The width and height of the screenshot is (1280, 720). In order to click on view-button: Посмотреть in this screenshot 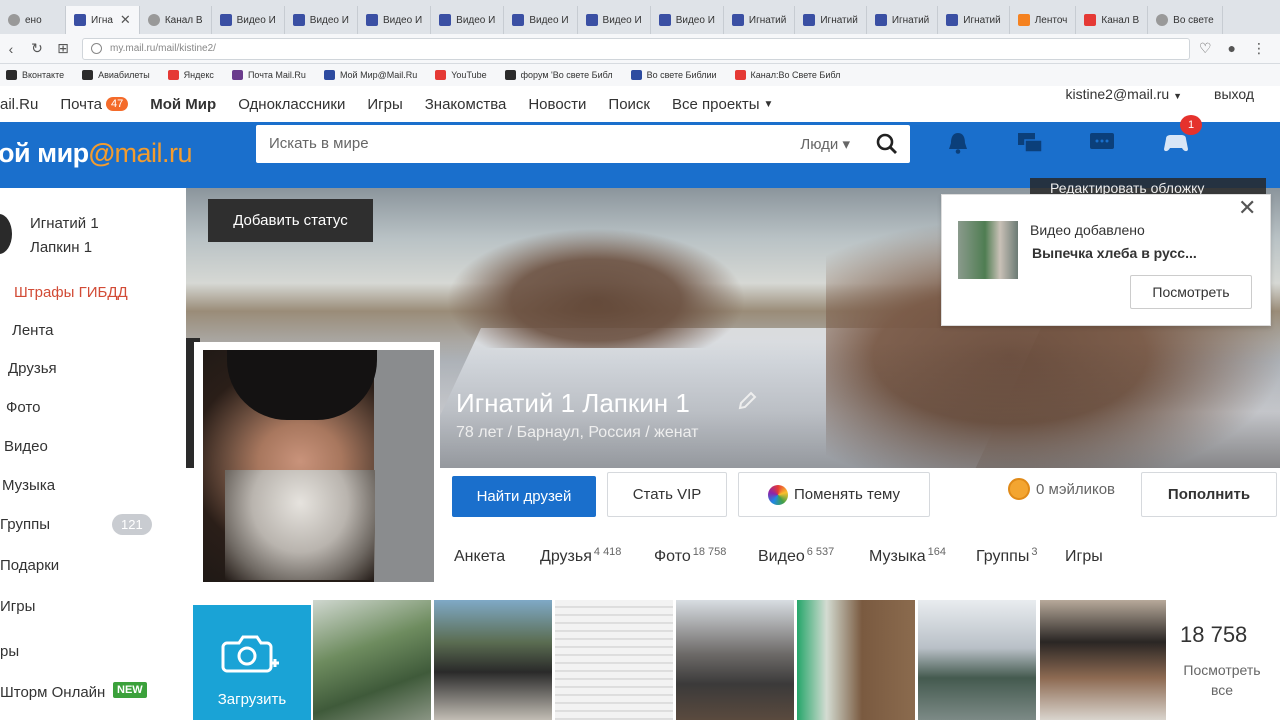, I will do `click(1191, 292)`.